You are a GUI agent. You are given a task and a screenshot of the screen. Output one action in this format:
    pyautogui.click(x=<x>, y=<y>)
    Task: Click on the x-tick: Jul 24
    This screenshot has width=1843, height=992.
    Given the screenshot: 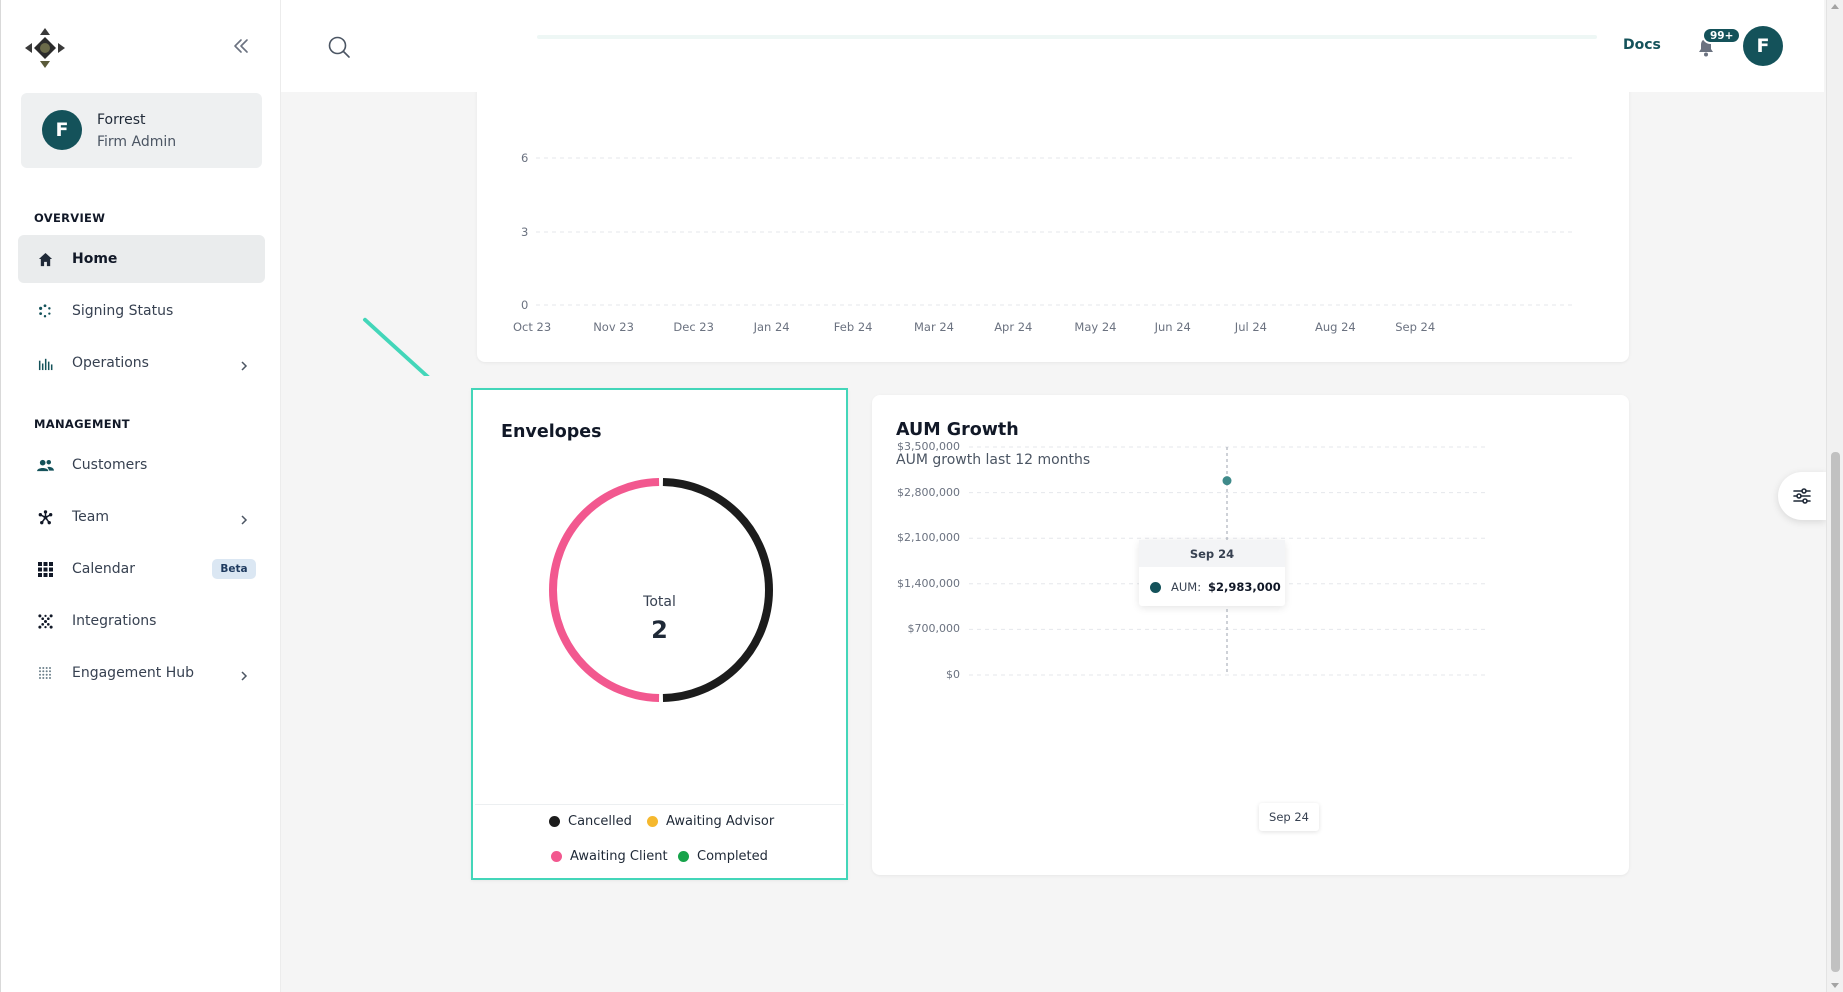 What is the action you would take?
    pyautogui.click(x=1250, y=327)
    